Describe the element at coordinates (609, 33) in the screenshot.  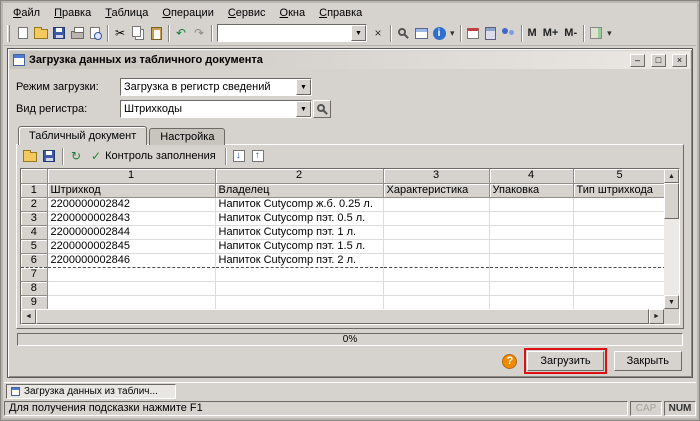
I see `toolbar-overflow-arrow-icon: ▾` at that location.